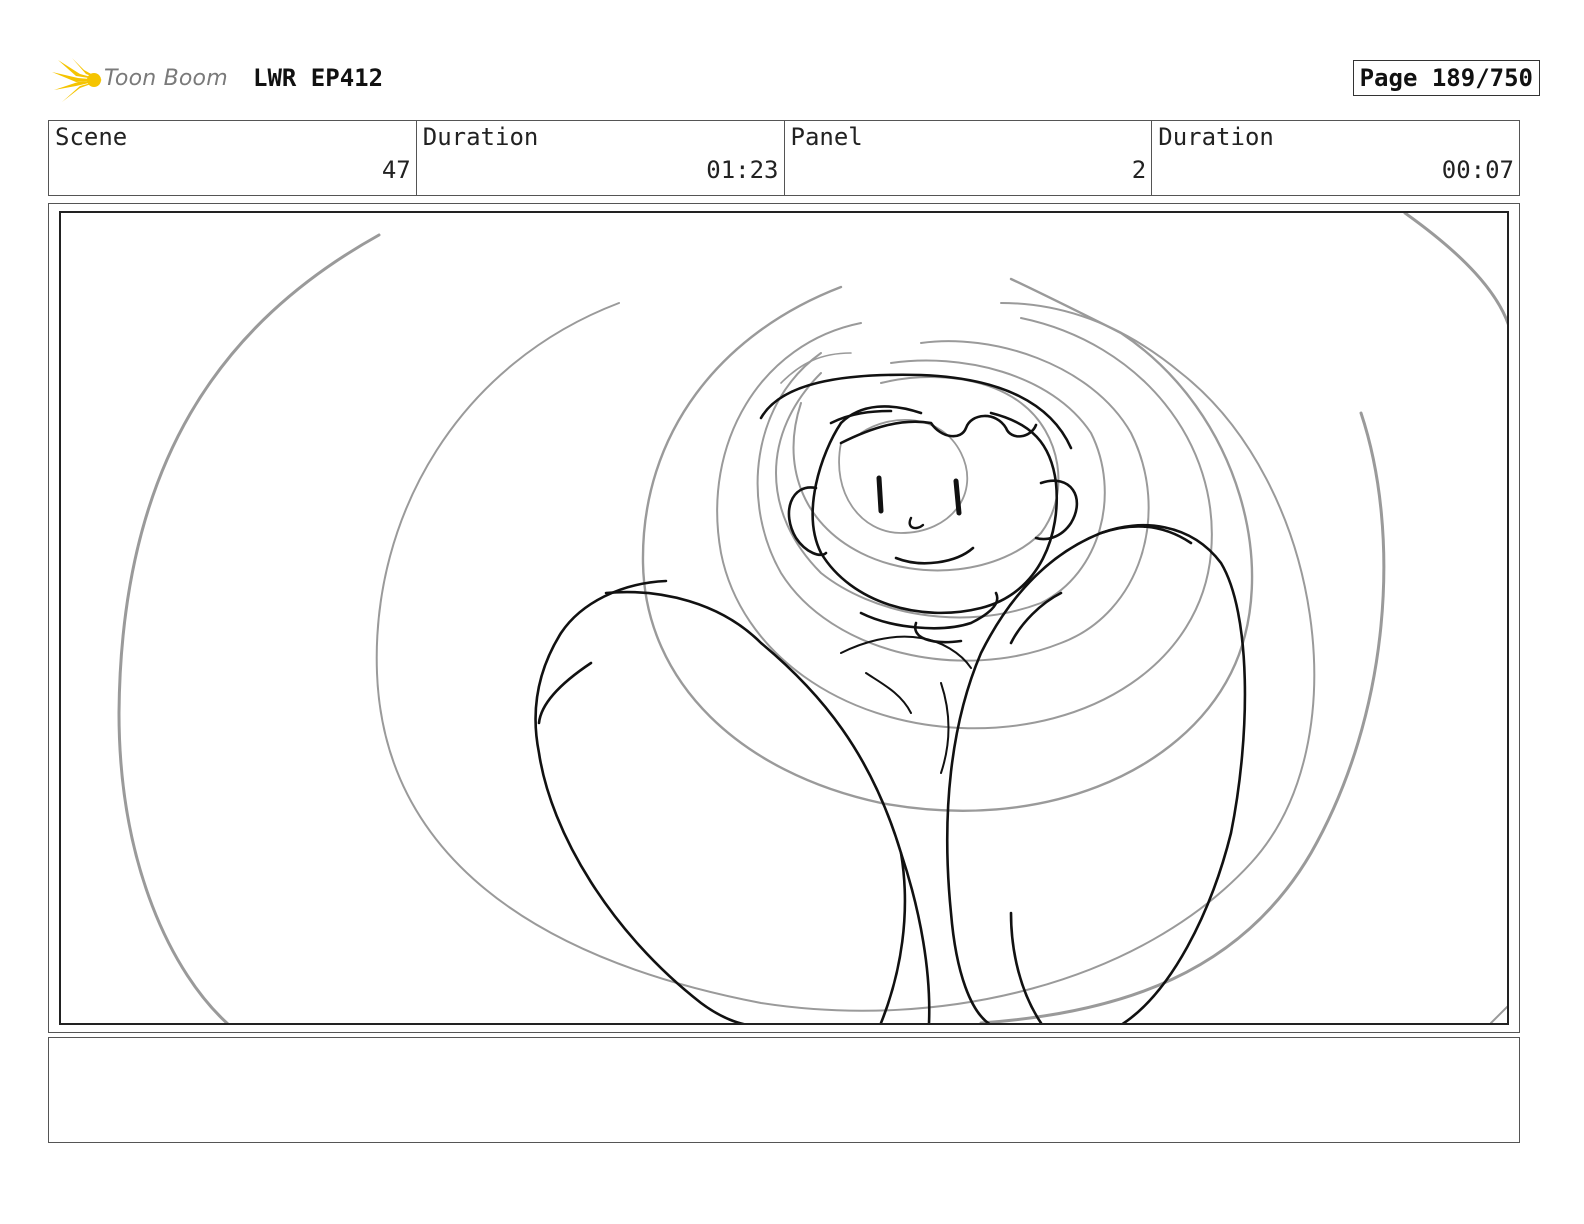  Describe the element at coordinates (1069, 774) in the screenshot. I see `right-leg` at that location.